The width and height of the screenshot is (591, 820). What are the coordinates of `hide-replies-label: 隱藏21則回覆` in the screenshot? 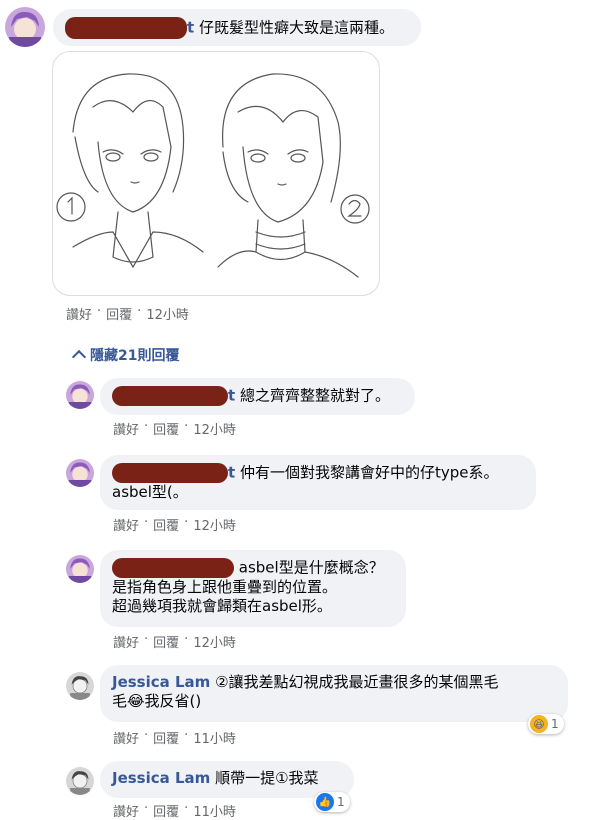 It's located at (135, 356).